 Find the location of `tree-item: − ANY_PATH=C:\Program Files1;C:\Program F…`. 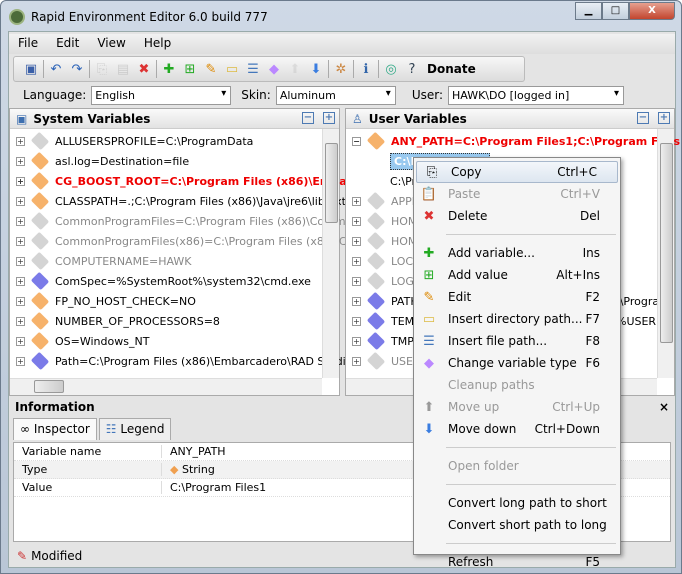

tree-item: − ANY_PATH=C:\Program Files1;C:\Program F… is located at coordinates (516, 141).